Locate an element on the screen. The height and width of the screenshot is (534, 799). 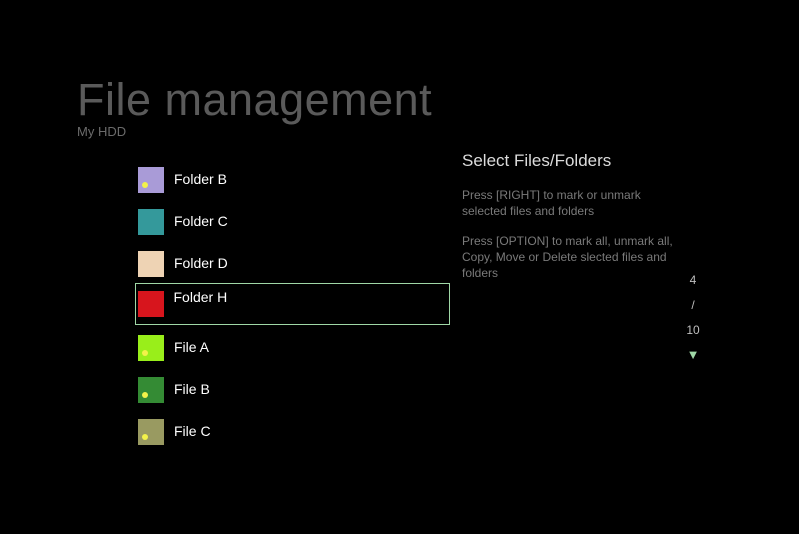
list-item: File B is located at coordinates (292, 388).